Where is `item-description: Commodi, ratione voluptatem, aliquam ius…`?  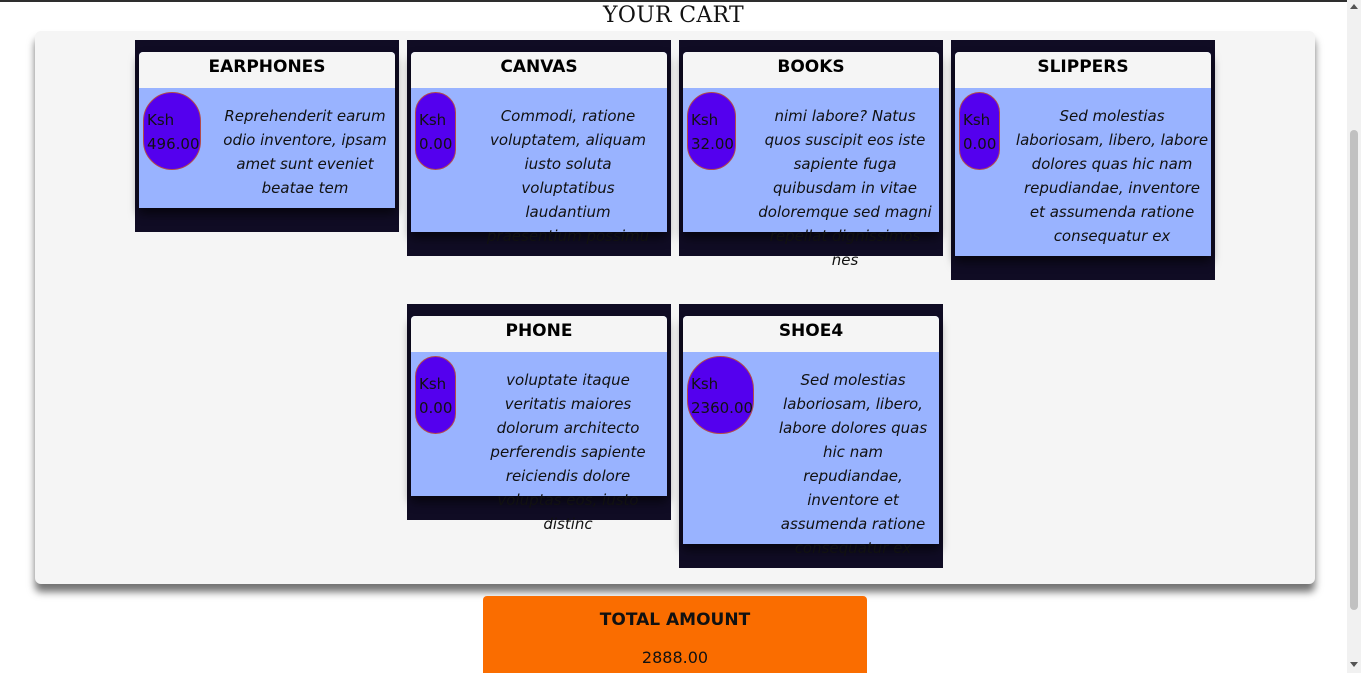 item-description: Commodi, ratione voluptatem, aliquam ius… is located at coordinates (568, 176).